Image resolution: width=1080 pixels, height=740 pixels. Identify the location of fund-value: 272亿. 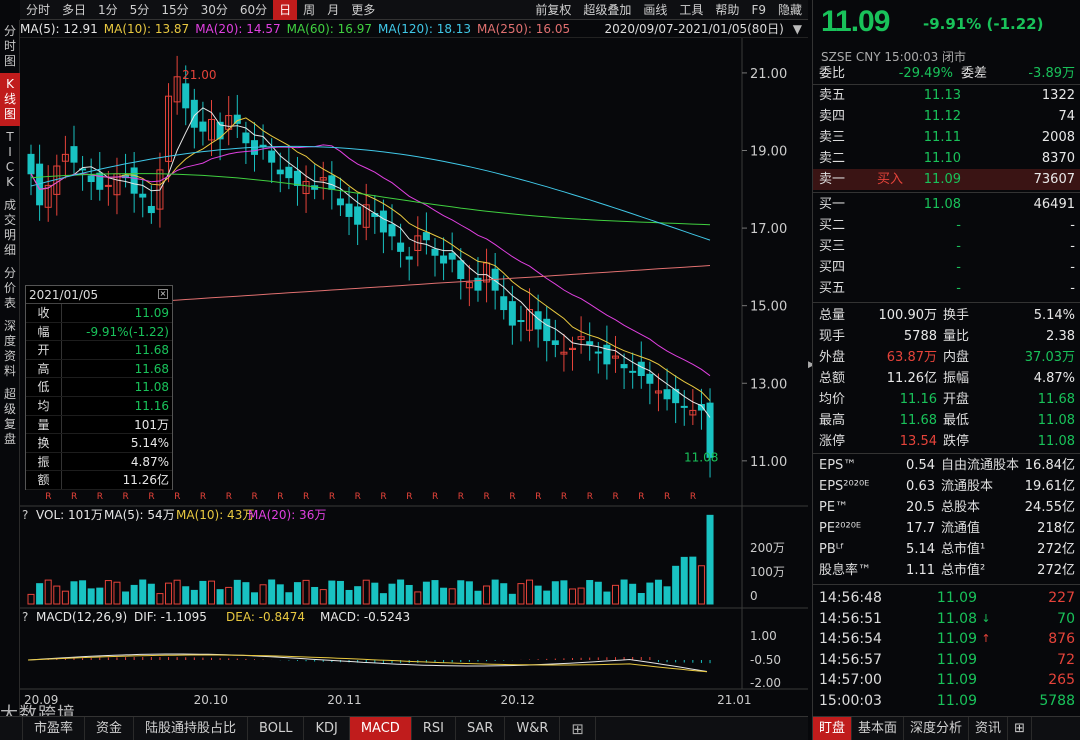
(1056, 570).